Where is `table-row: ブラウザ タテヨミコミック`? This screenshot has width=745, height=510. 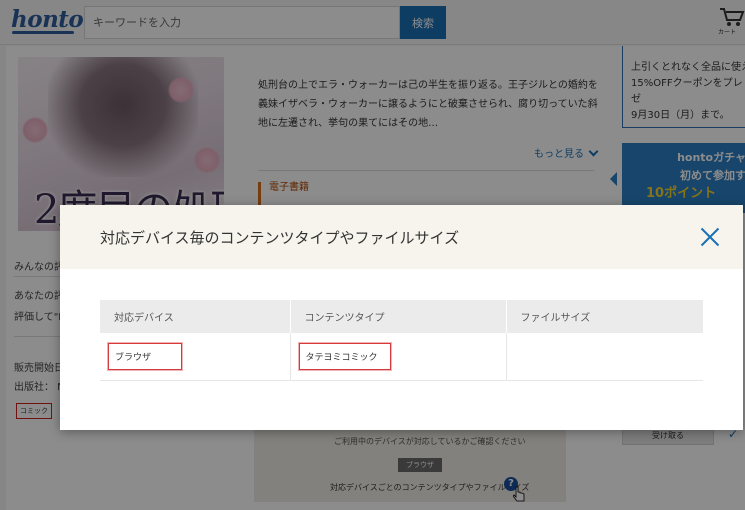 table-row: ブラウザ タテヨミコミック is located at coordinates (401, 357).